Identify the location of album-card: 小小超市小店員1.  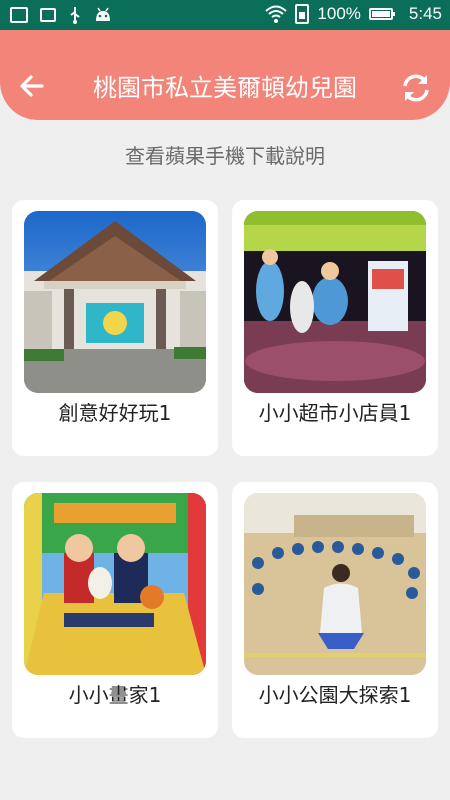
(335, 328).